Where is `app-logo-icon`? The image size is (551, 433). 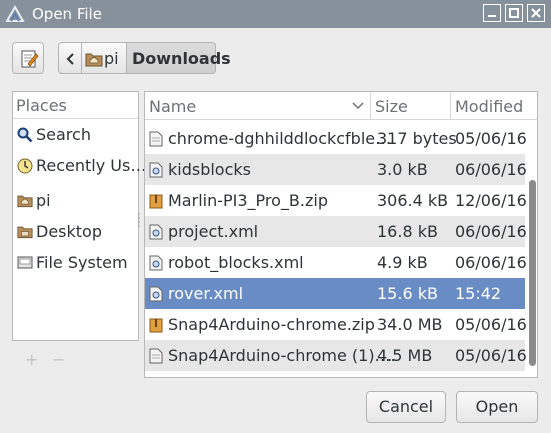
app-logo-icon is located at coordinates (15, 13).